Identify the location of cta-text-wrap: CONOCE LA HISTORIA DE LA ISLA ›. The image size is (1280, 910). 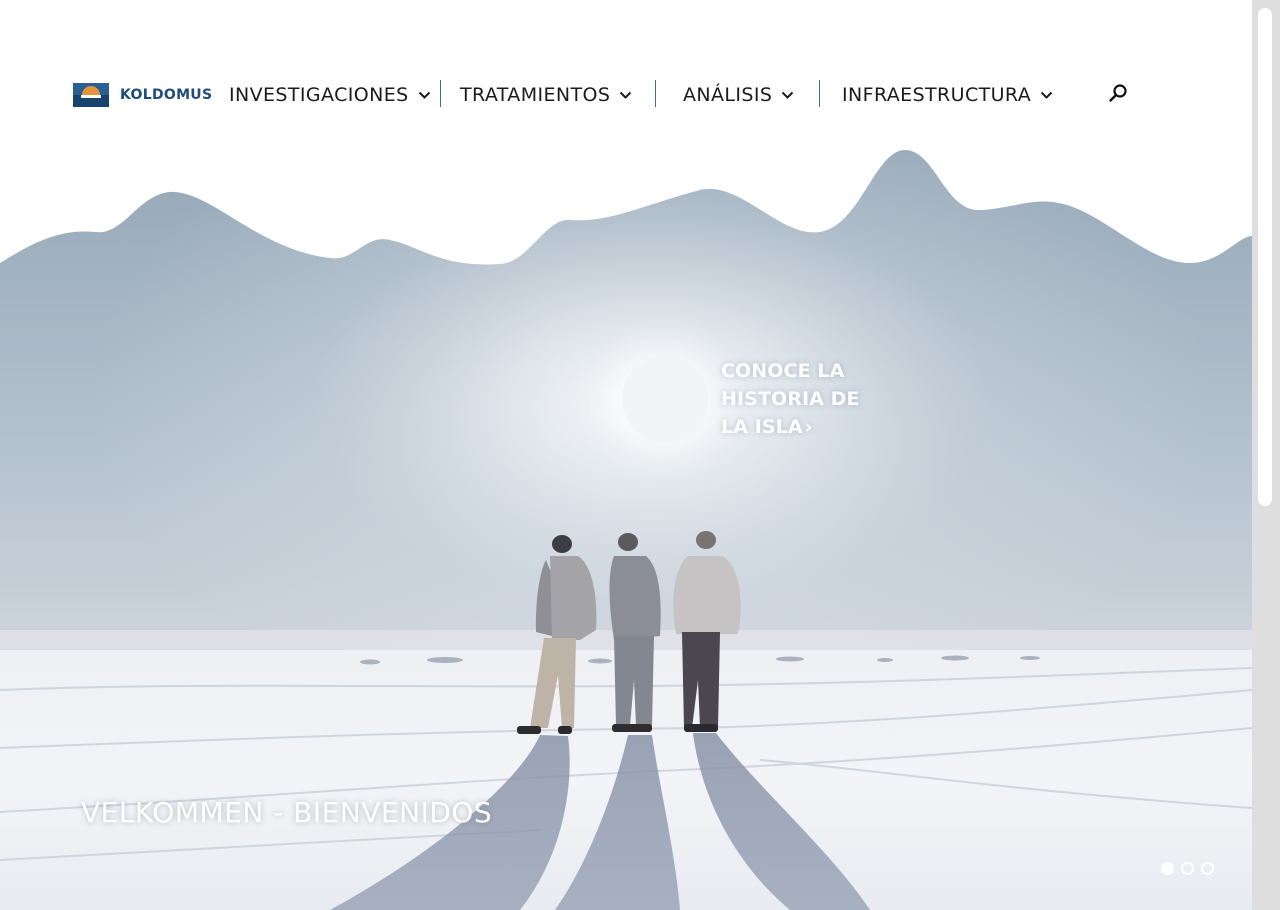
(796, 399).